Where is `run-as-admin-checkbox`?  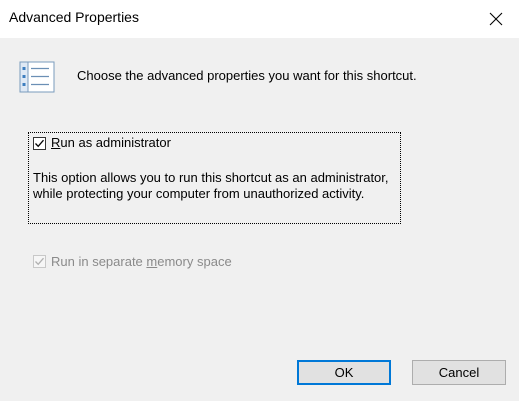
run-as-admin-checkbox is located at coordinates (39, 143).